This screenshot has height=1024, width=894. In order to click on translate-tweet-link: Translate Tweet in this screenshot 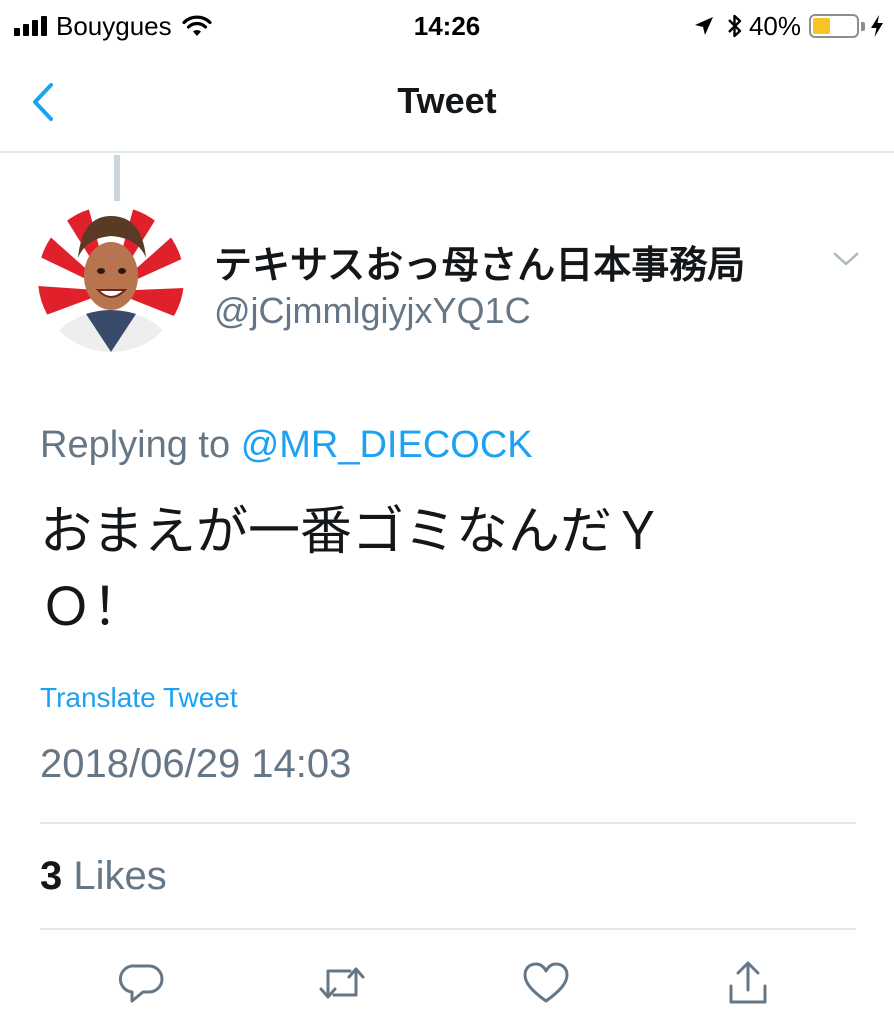, I will do `click(139, 698)`.